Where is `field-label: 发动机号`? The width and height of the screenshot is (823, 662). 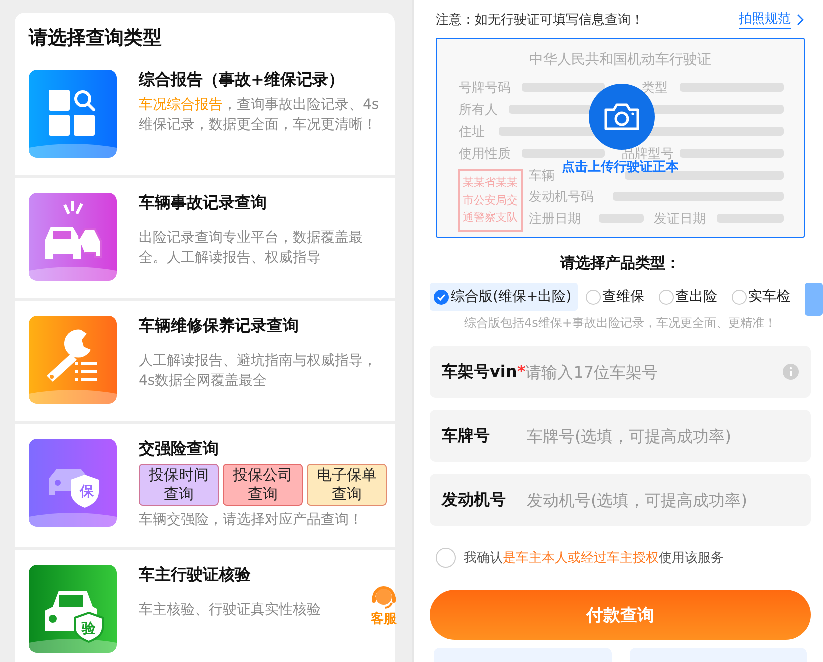 field-label: 发动机号 is located at coordinates (474, 500).